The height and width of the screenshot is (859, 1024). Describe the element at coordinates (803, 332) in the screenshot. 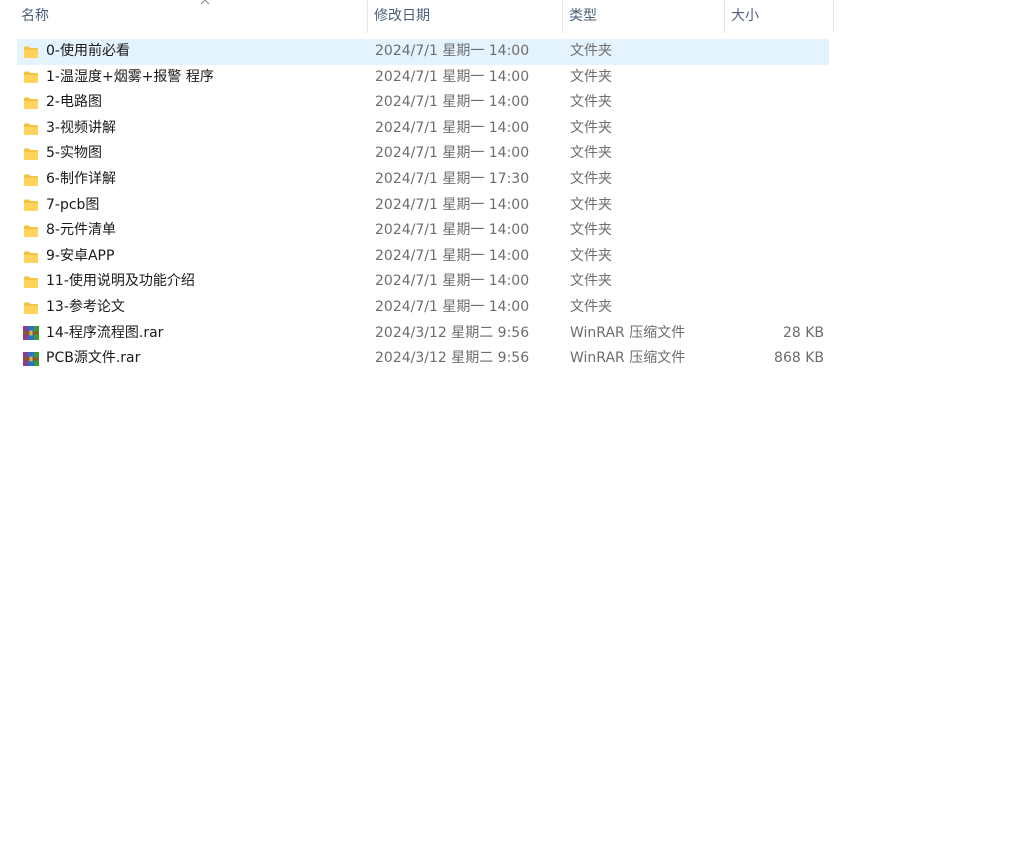

I see `file-size: 28 KB` at that location.